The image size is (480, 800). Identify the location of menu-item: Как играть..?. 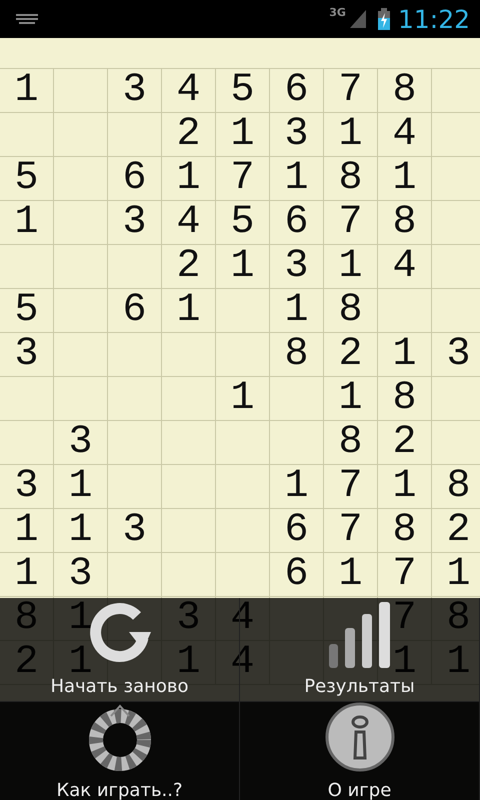
(120, 751).